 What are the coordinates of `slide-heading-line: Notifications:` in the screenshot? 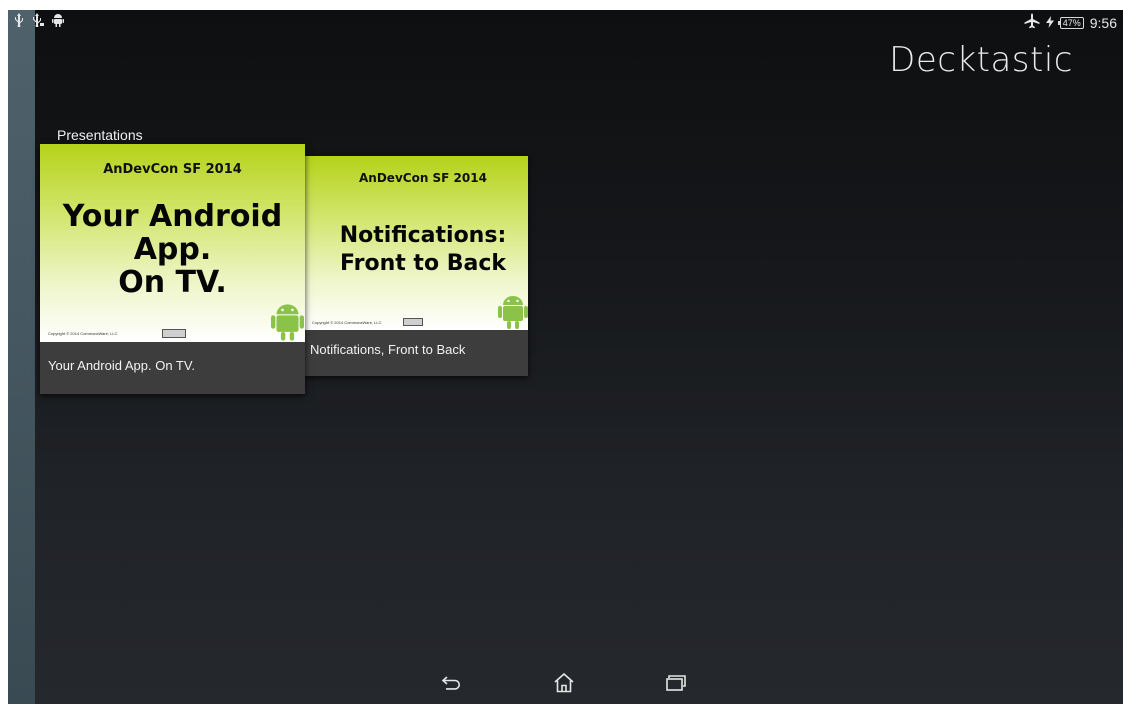 It's located at (423, 235).